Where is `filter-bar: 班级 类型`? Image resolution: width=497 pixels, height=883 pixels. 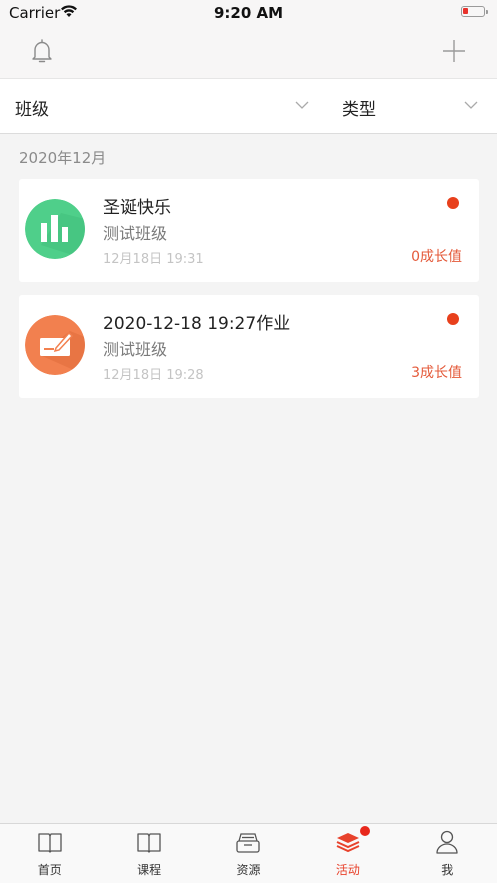
filter-bar: 班级 类型 is located at coordinates (248, 106).